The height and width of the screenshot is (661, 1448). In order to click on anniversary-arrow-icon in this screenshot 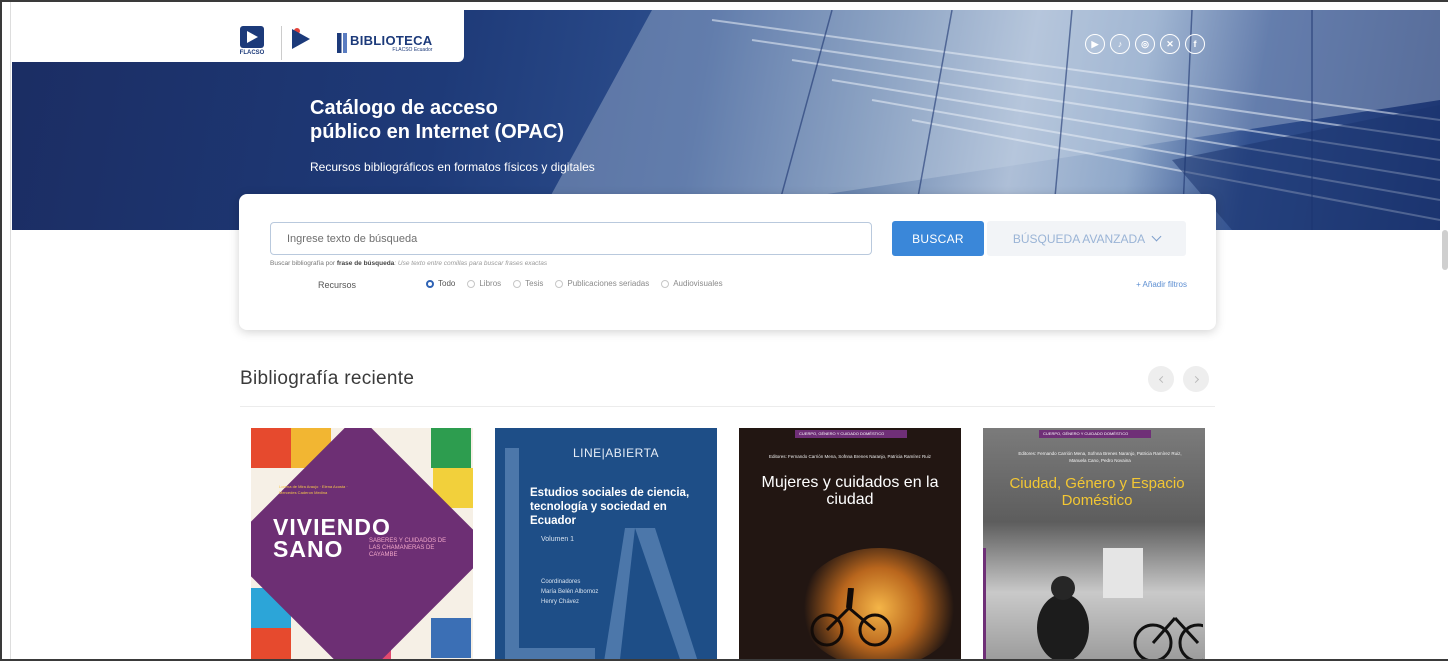, I will do `click(301, 39)`.